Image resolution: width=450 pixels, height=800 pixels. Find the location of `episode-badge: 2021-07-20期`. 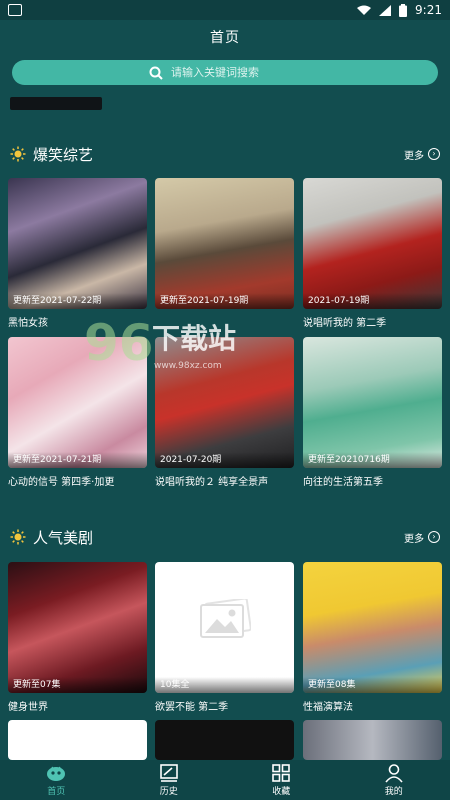

episode-badge: 2021-07-20期 is located at coordinates (224, 460).